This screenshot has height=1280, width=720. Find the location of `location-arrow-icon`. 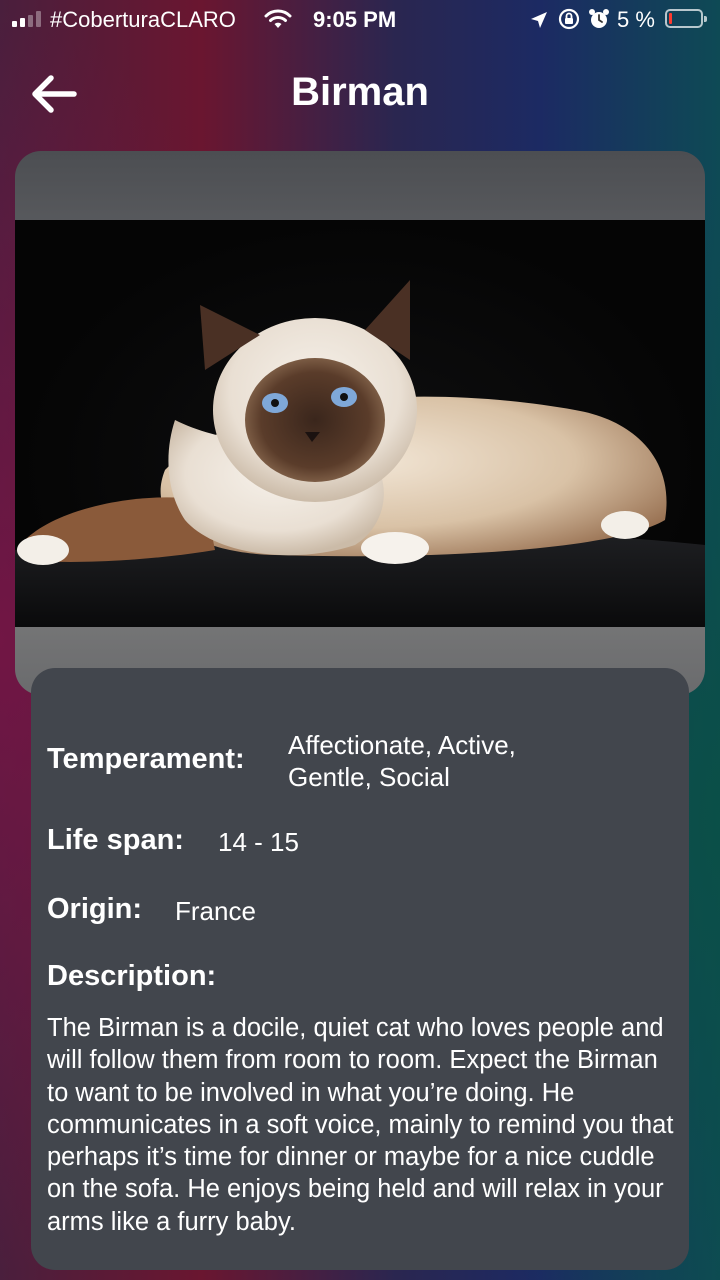

location-arrow-icon is located at coordinates (539, 20).